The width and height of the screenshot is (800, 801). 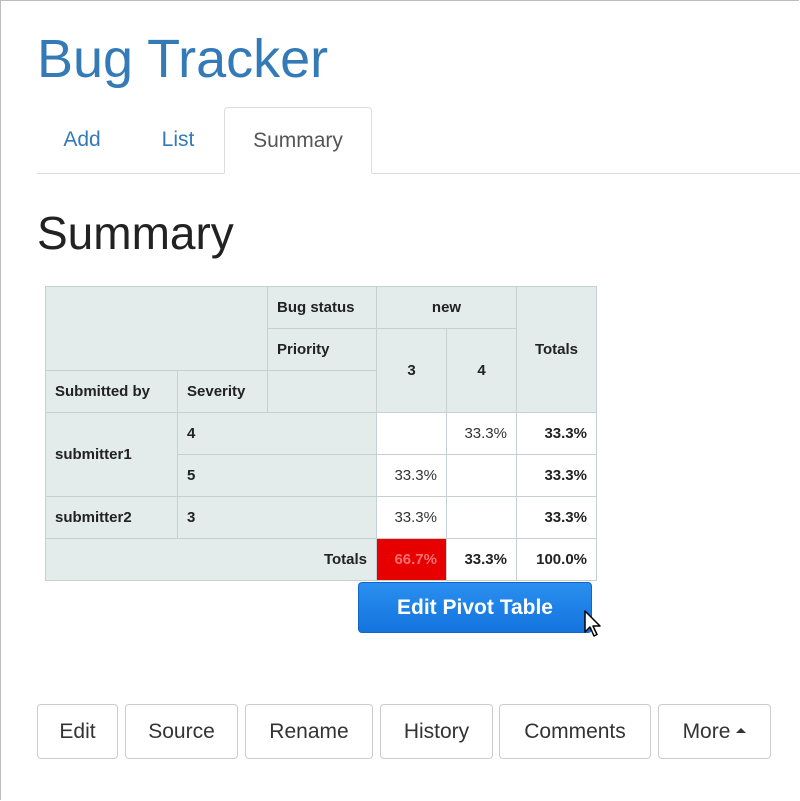 What do you see at coordinates (181, 731) in the screenshot?
I see `source-button: Source` at bounding box center [181, 731].